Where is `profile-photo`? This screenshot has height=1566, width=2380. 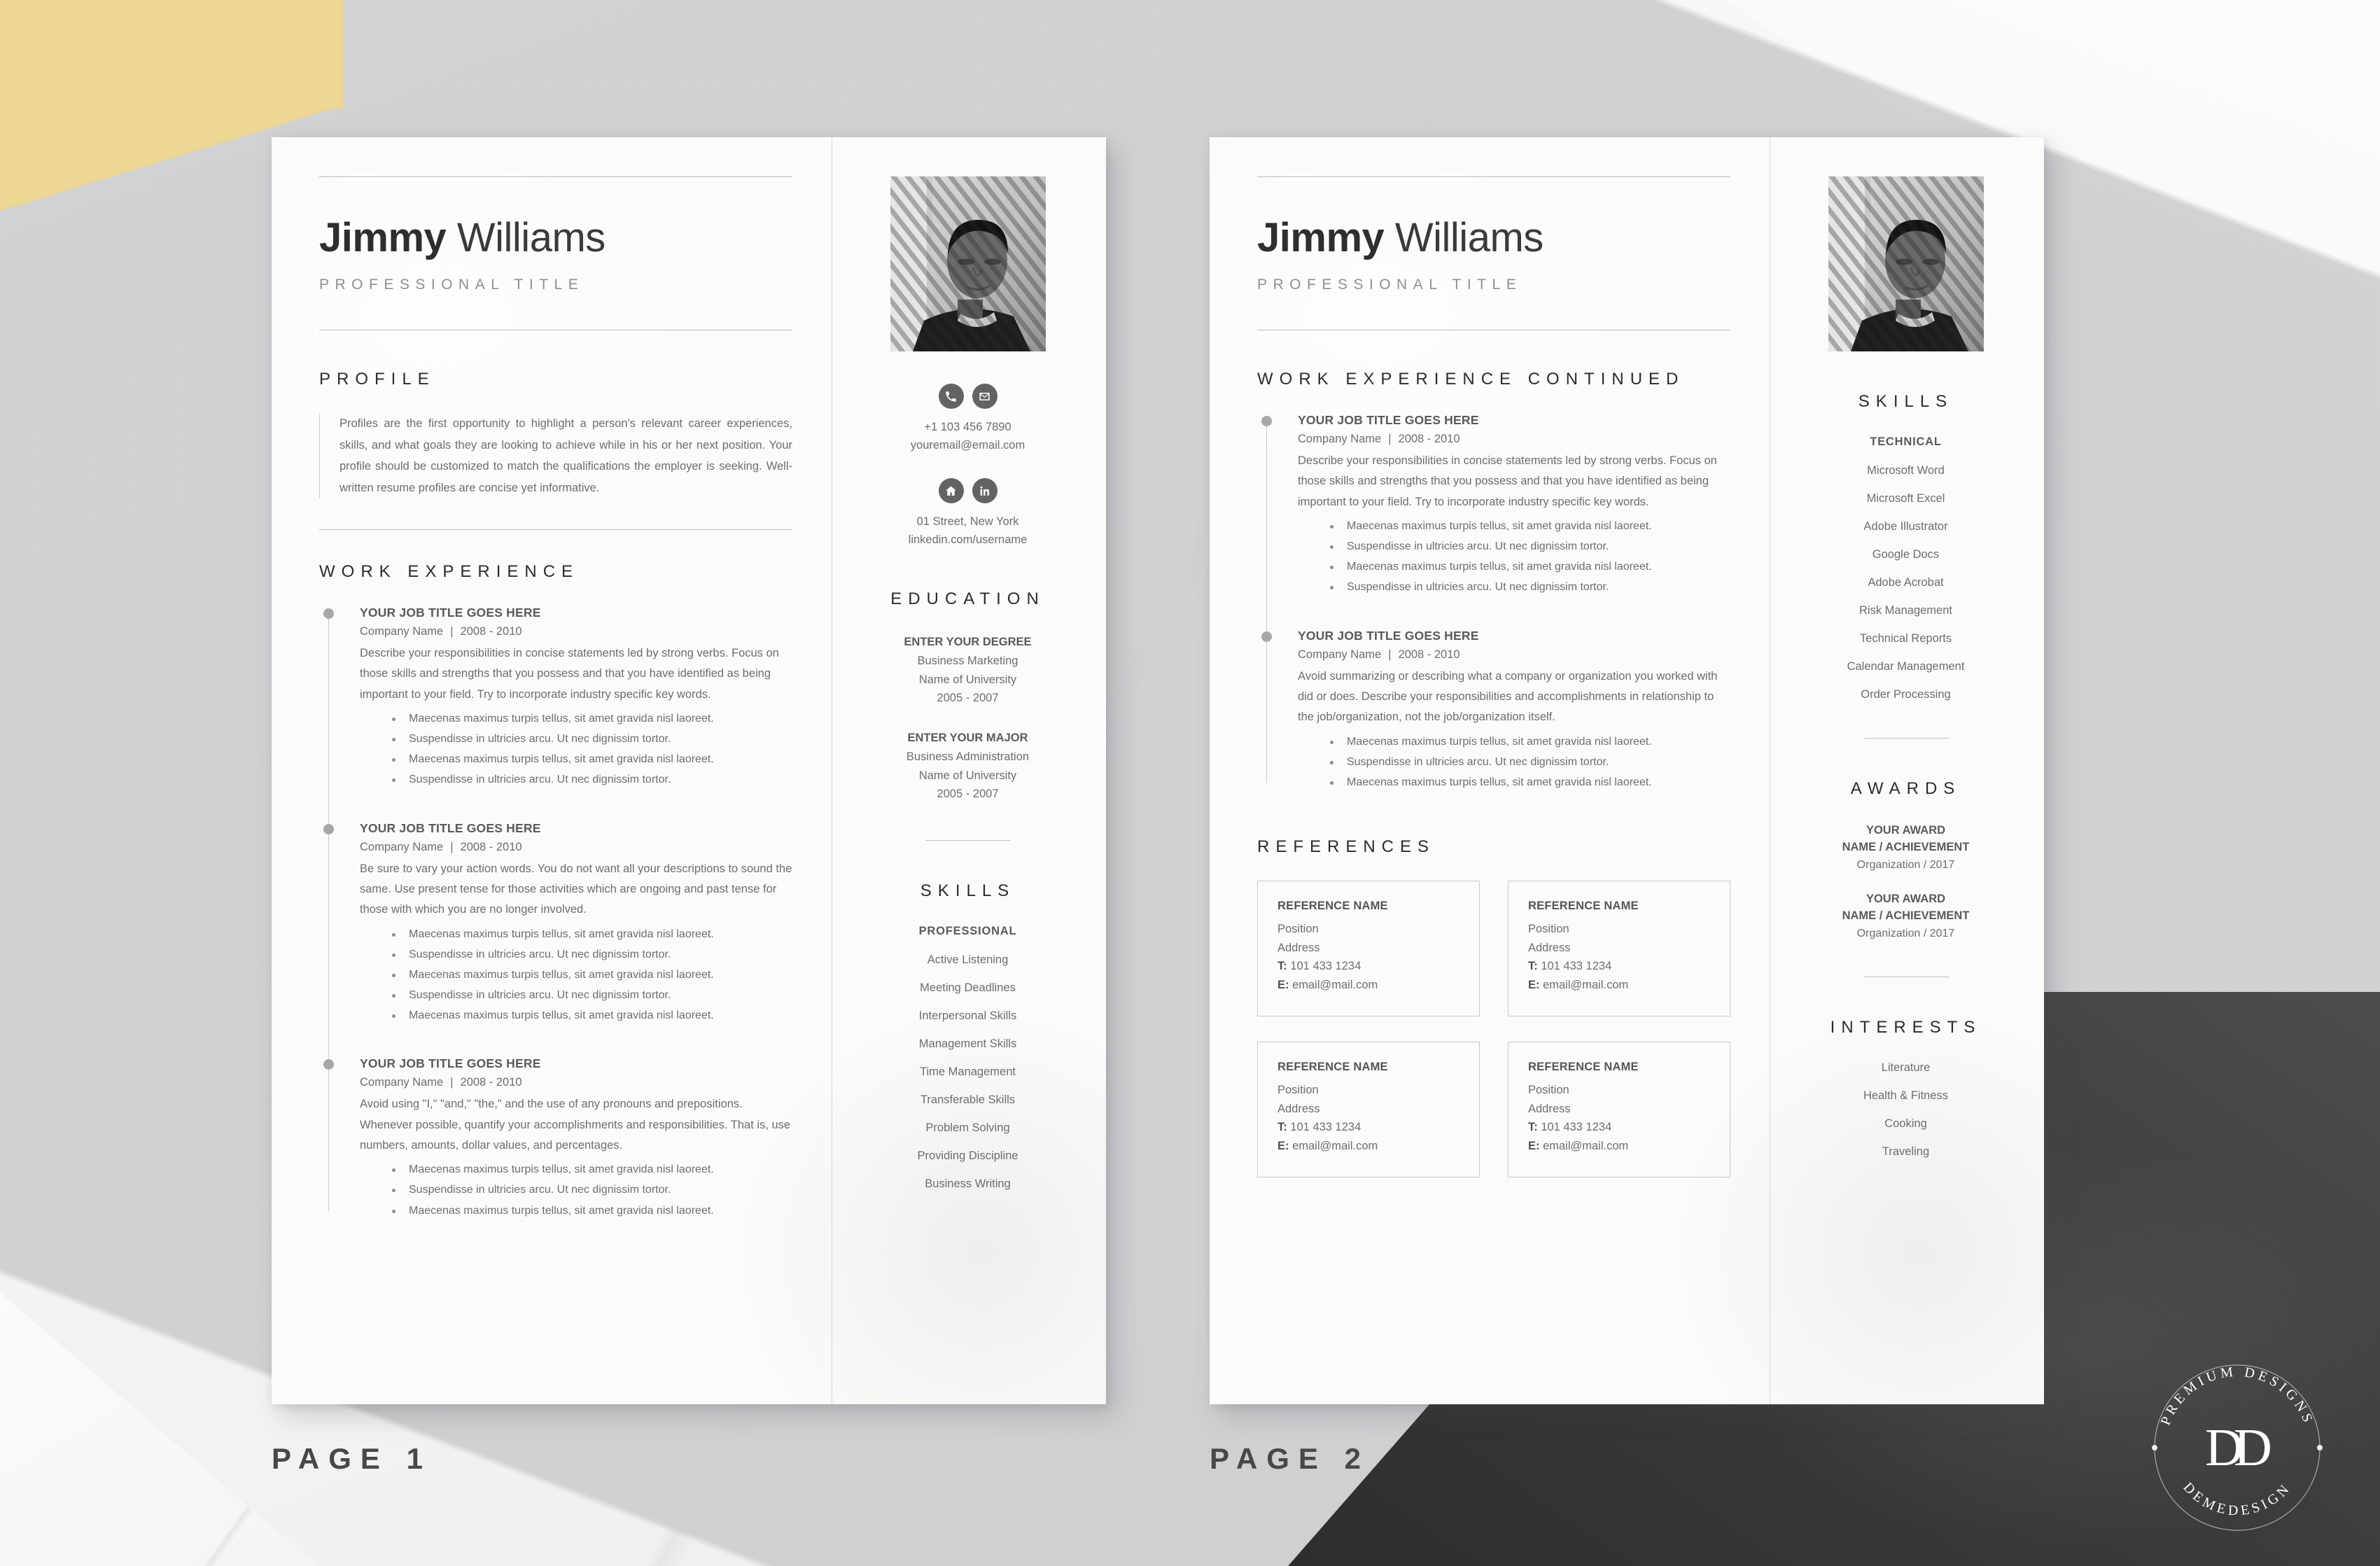
profile-photo is located at coordinates (968, 263).